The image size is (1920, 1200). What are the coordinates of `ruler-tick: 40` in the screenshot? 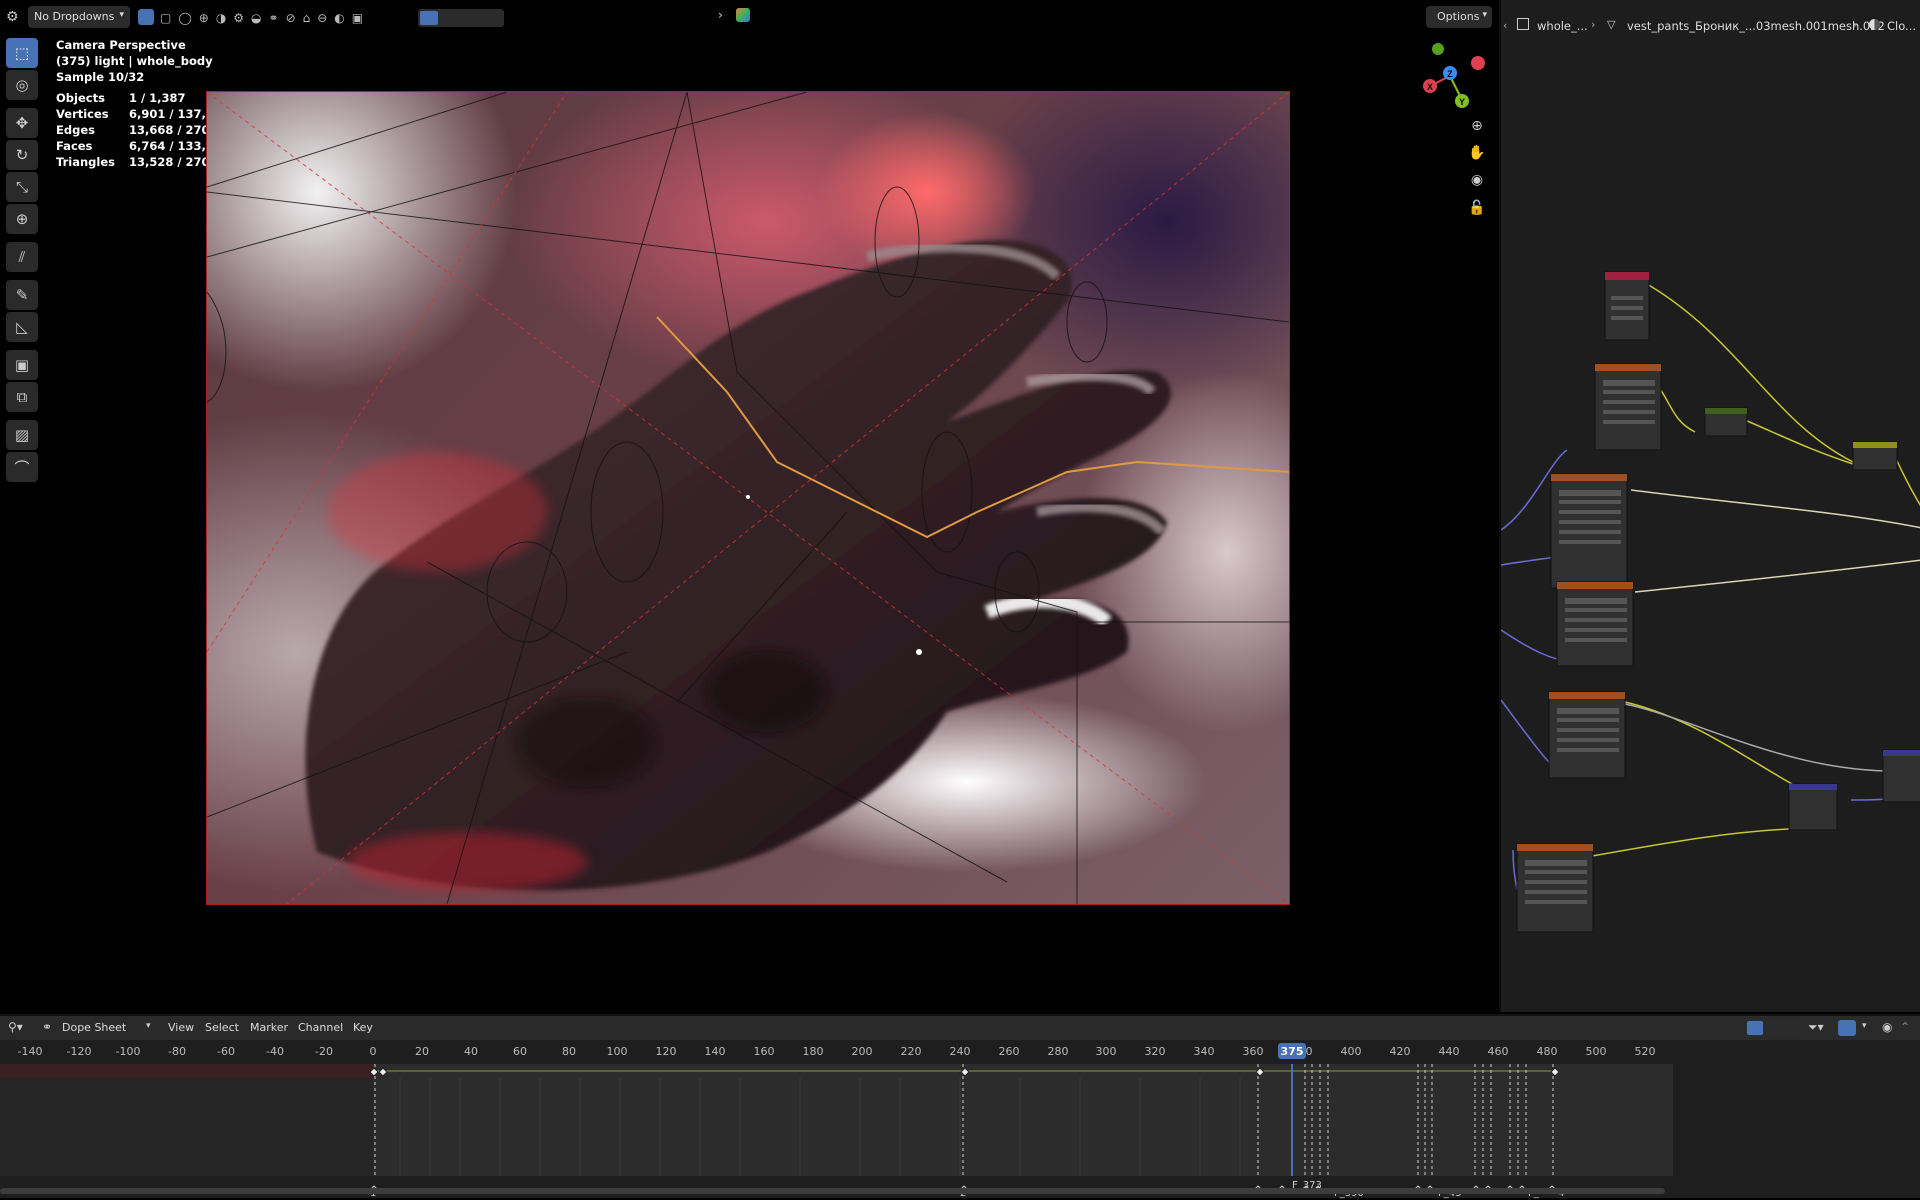 It's located at (471, 1051).